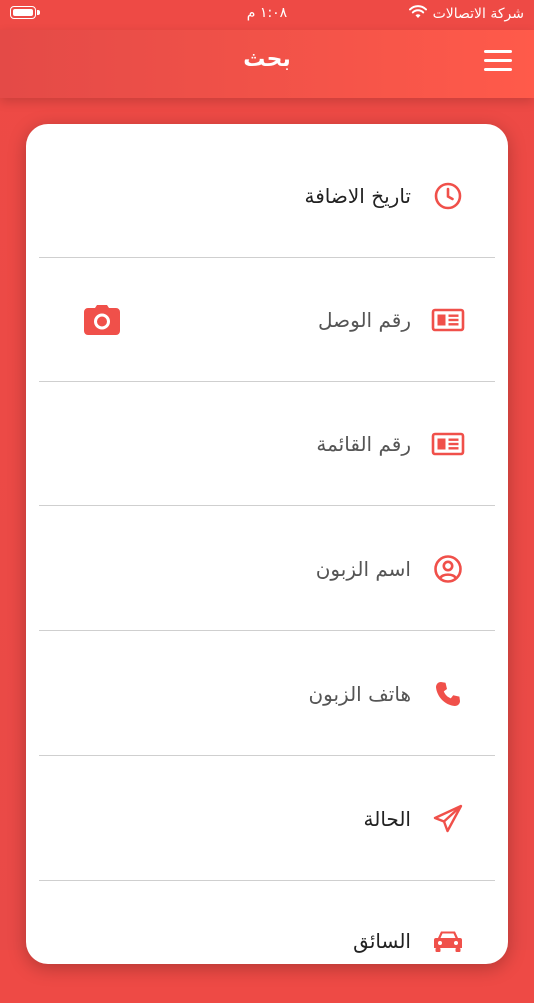  What do you see at coordinates (267, 569) in the screenshot?
I see `search-field-customer-name: اسم الزبون` at bounding box center [267, 569].